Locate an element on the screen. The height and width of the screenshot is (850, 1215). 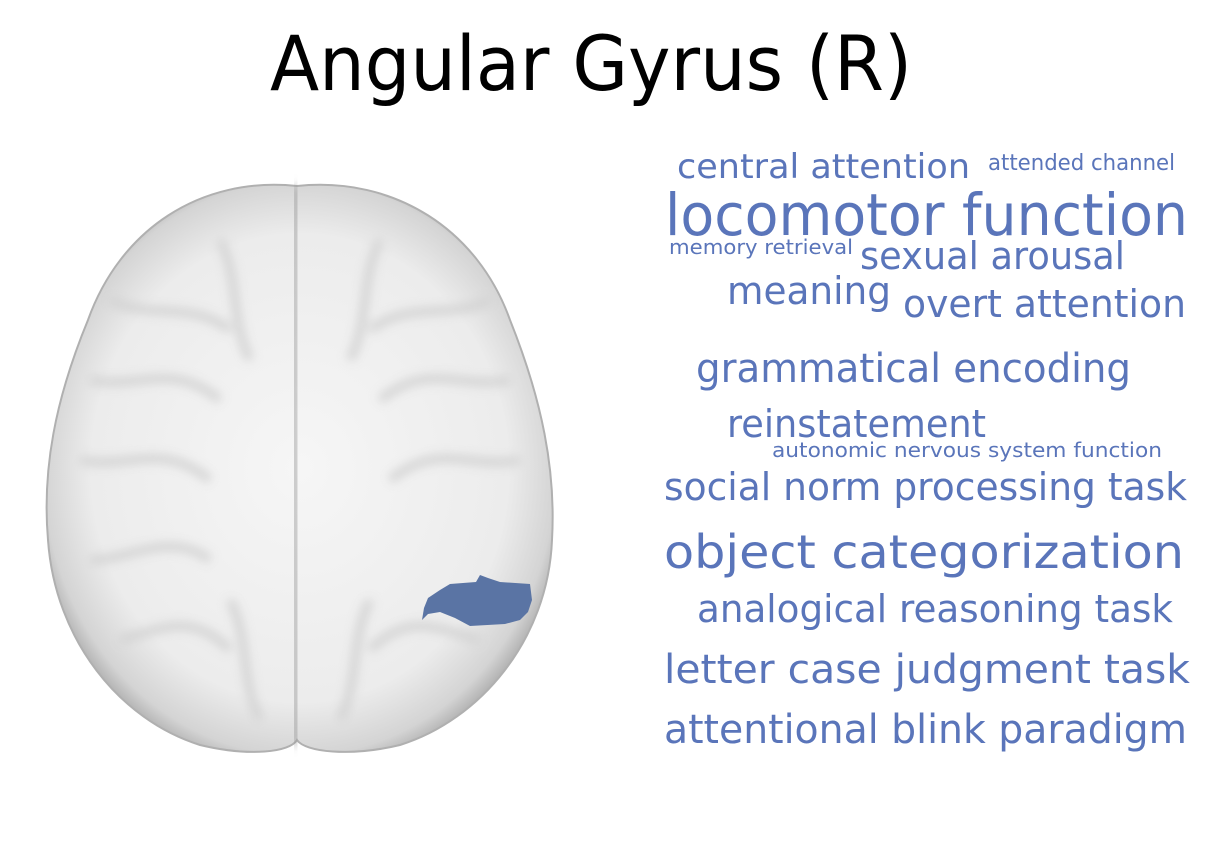
term: social norm processing task is located at coordinates (925, 487).